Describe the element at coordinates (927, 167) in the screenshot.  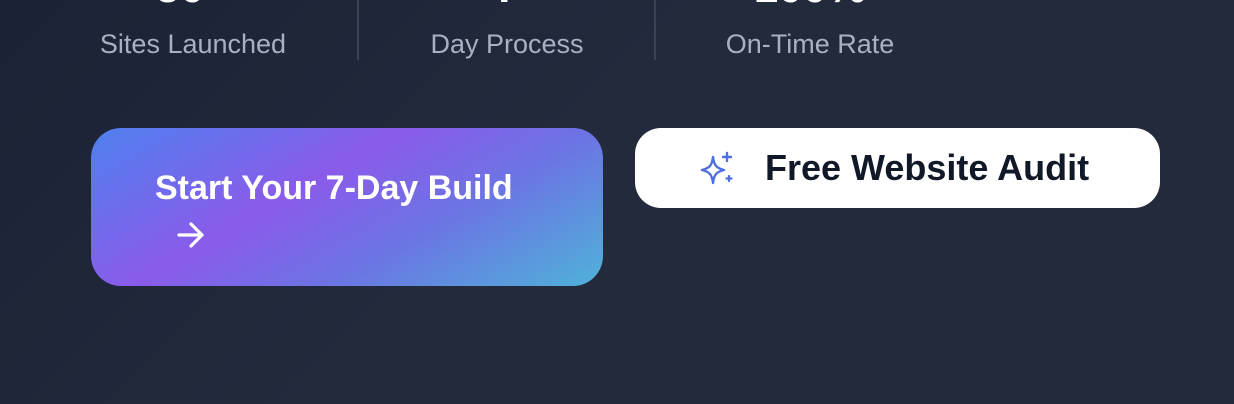
I see `free-audit-label: Free Website Audit` at that location.